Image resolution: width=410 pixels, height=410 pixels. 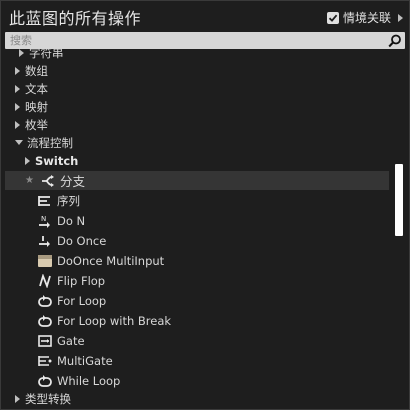 I want to click on search-bar, so click(x=205, y=40).